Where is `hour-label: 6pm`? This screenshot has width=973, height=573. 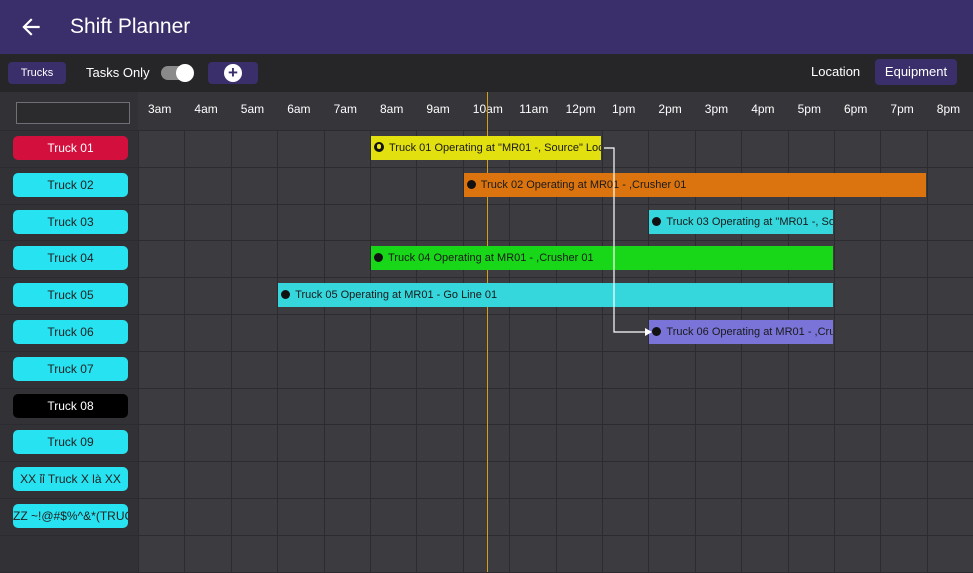
hour-label: 6pm is located at coordinates (856, 109).